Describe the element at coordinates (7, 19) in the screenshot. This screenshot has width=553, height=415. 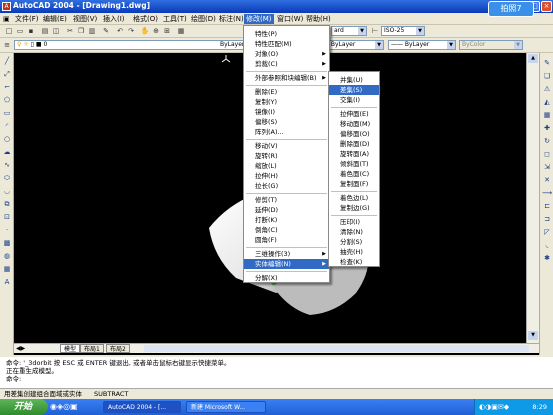
I see `doc-icon: ▣` at that location.